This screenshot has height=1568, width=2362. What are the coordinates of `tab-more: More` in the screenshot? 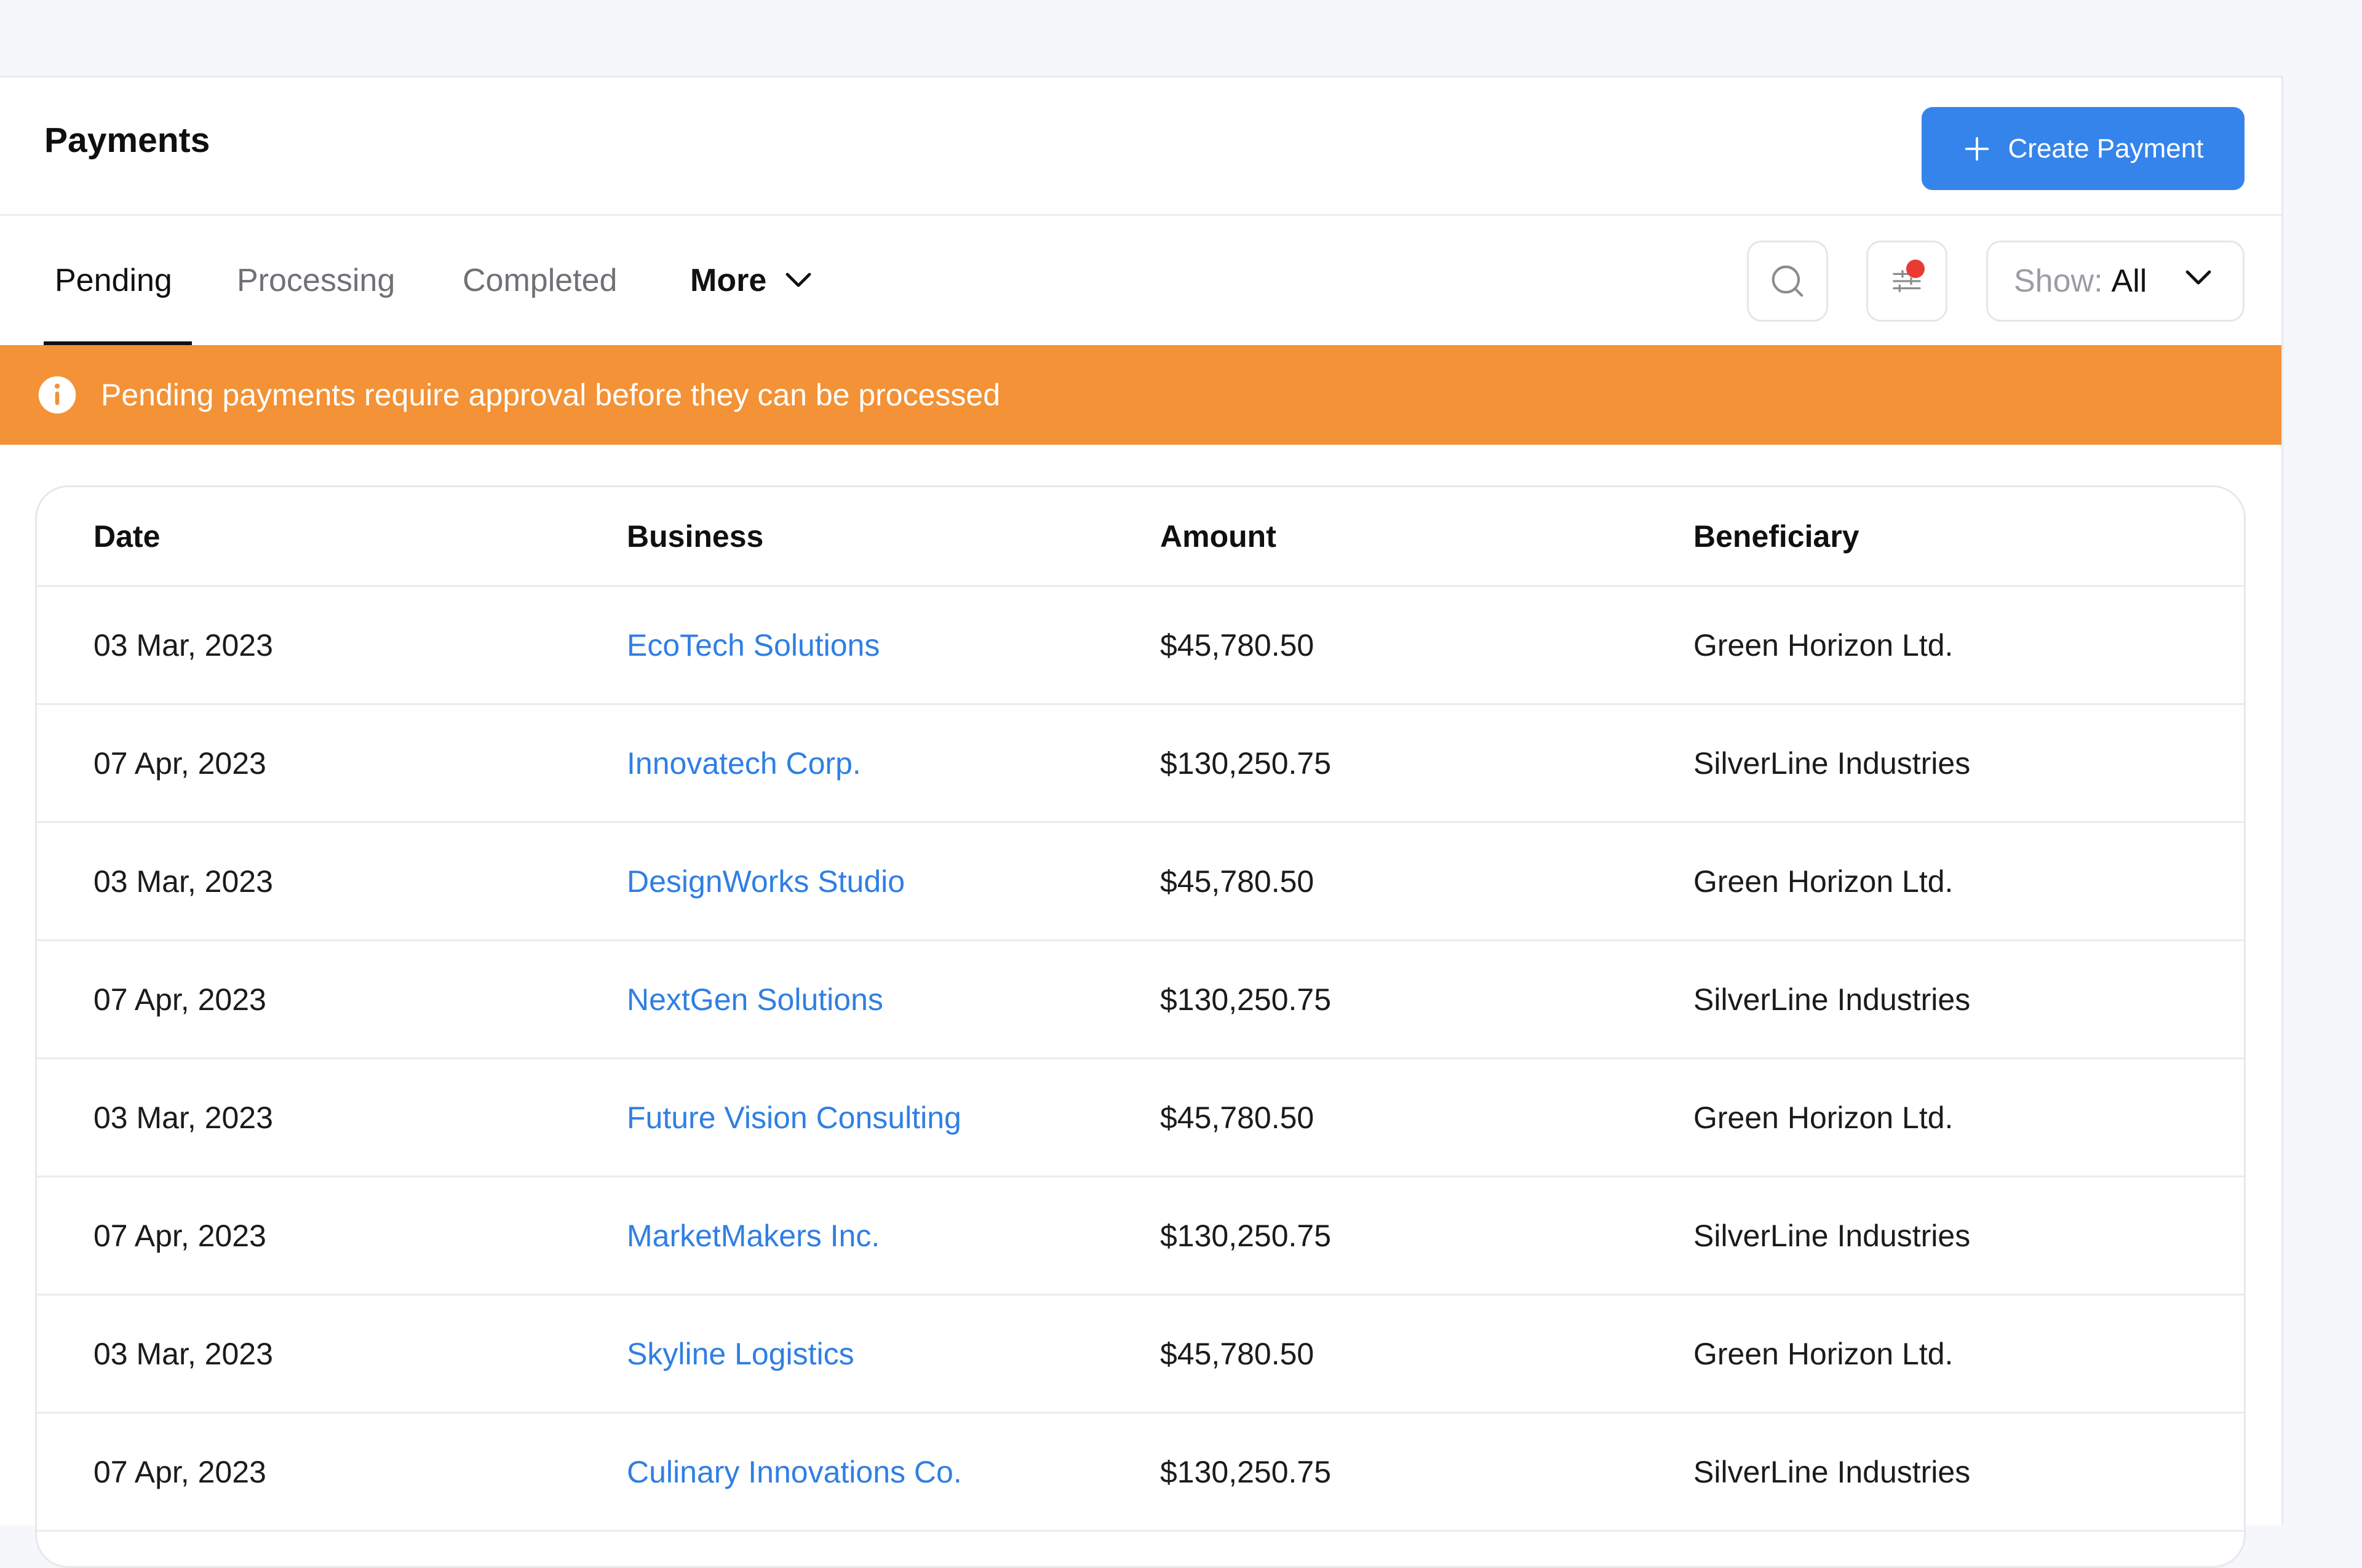 It's located at (751, 281).